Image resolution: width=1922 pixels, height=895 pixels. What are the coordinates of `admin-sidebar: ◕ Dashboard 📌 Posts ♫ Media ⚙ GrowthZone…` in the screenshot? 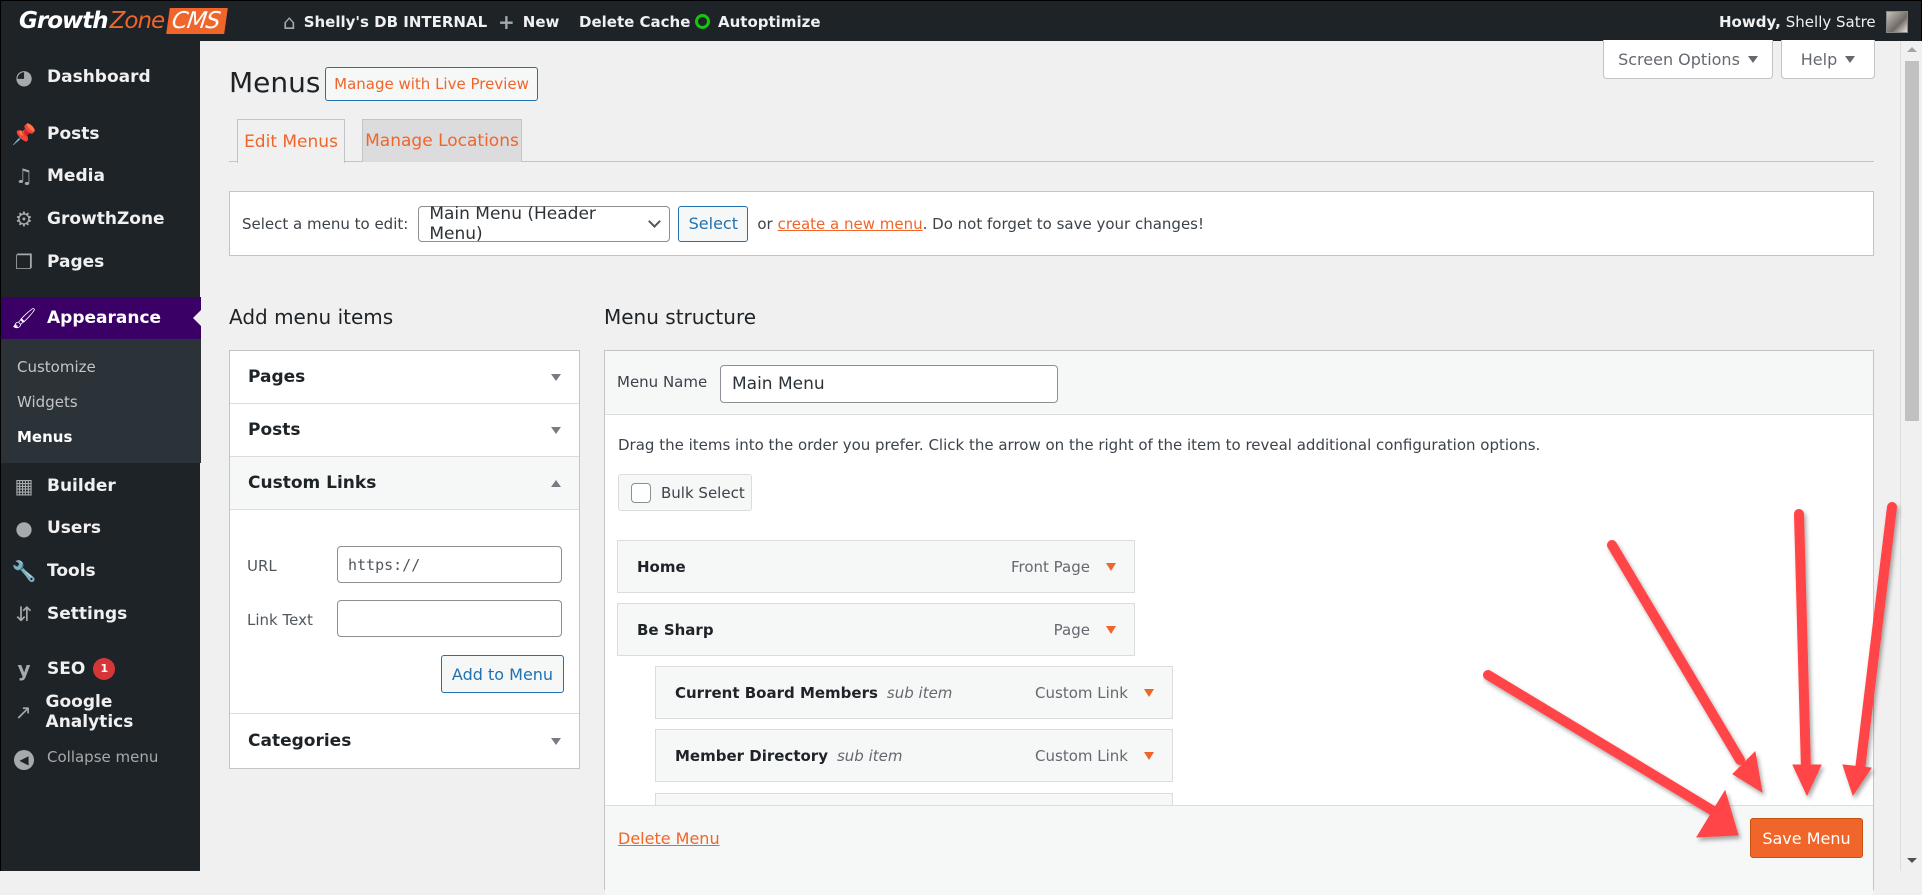 It's located at (100, 456).